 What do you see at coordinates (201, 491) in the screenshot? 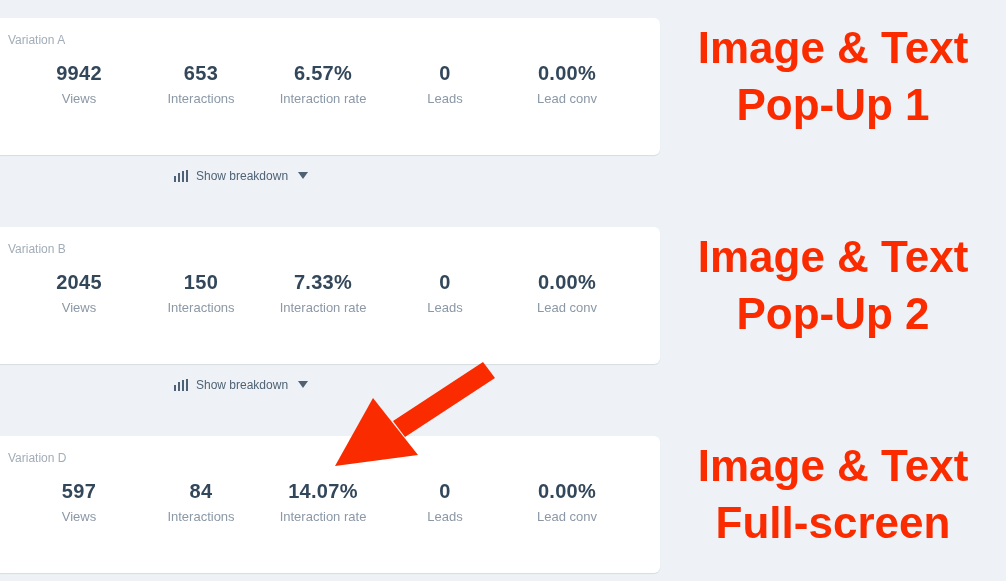
I see `stat-value: 84` at bounding box center [201, 491].